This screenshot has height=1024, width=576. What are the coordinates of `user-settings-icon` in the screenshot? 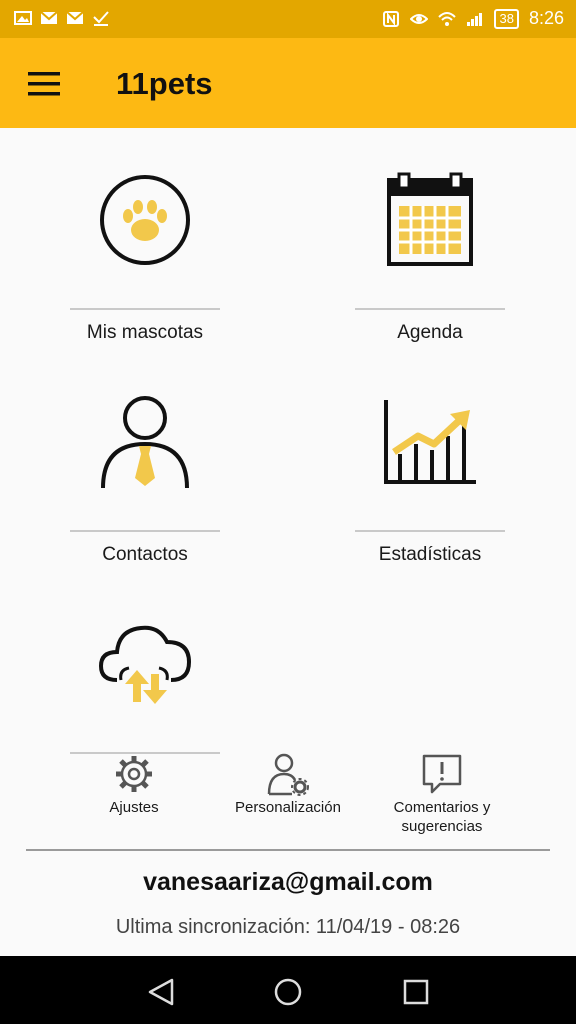 It's located at (288, 774).